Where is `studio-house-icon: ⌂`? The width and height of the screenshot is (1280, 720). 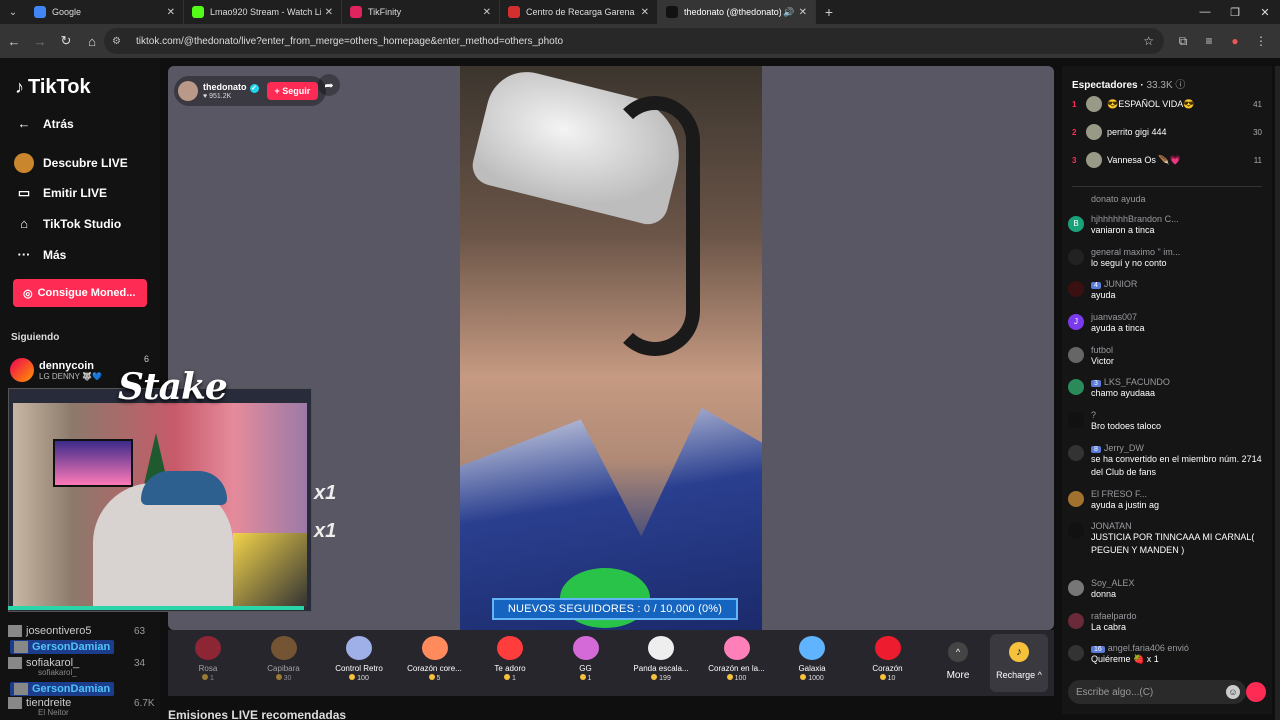
studio-house-icon: ⌂ is located at coordinates (24, 223).